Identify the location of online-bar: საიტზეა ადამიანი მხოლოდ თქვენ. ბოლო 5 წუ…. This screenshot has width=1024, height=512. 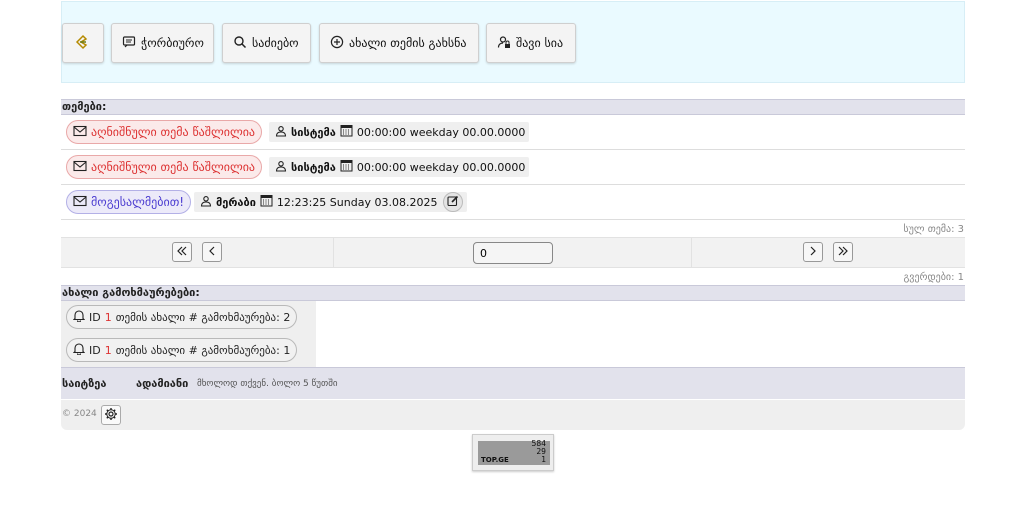
(513, 383).